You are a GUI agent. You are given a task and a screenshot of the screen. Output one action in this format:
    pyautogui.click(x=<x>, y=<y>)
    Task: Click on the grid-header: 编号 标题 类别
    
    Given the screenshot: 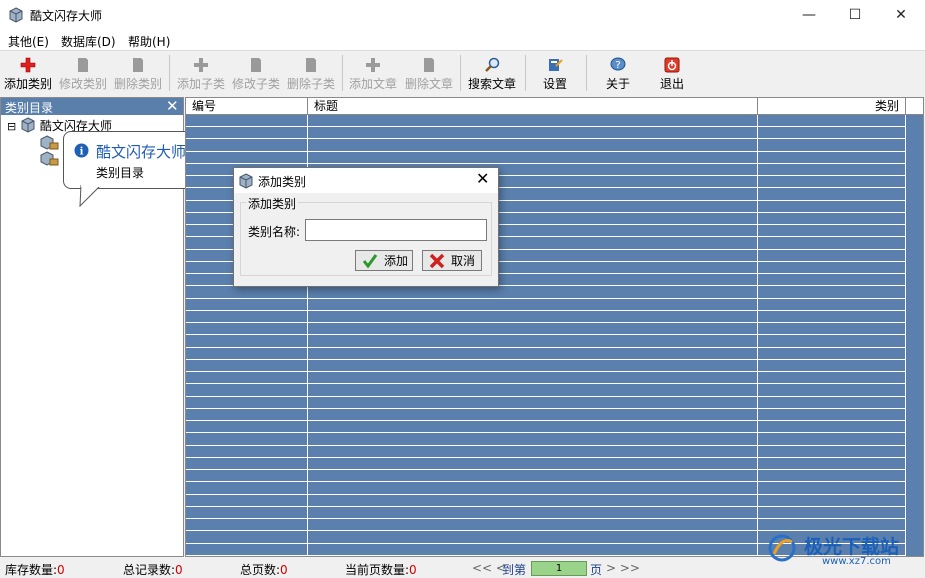 What is the action you would take?
    pyautogui.click(x=554, y=106)
    